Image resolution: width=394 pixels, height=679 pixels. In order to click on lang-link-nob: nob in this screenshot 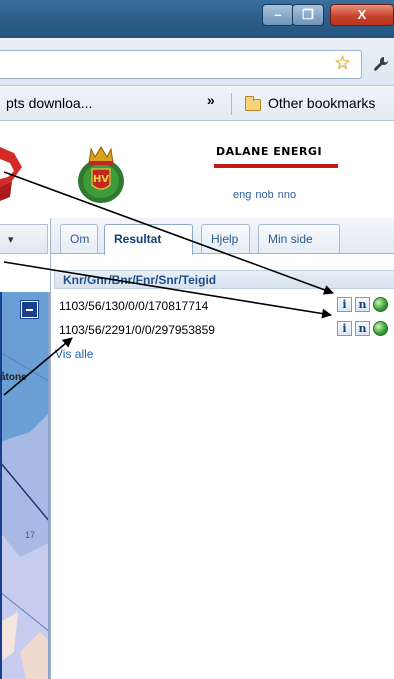, I will do `click(264, 195)`.